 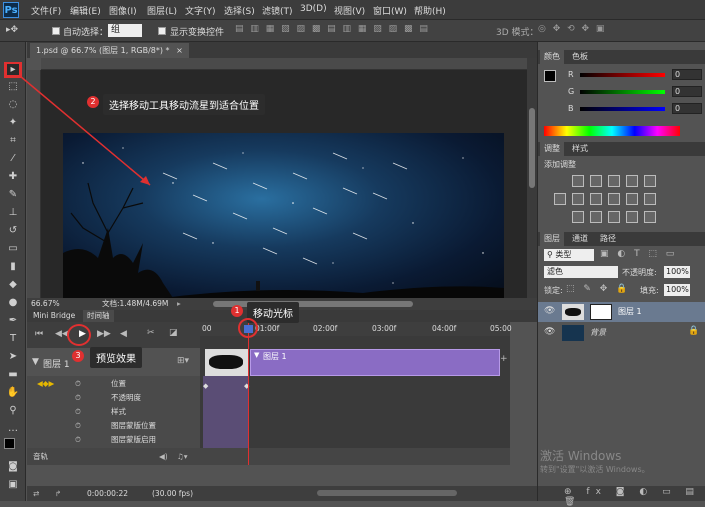 I want to click on property-row-position: ◀◆▶ ⏱ 位置, so click(x=113, y=384).